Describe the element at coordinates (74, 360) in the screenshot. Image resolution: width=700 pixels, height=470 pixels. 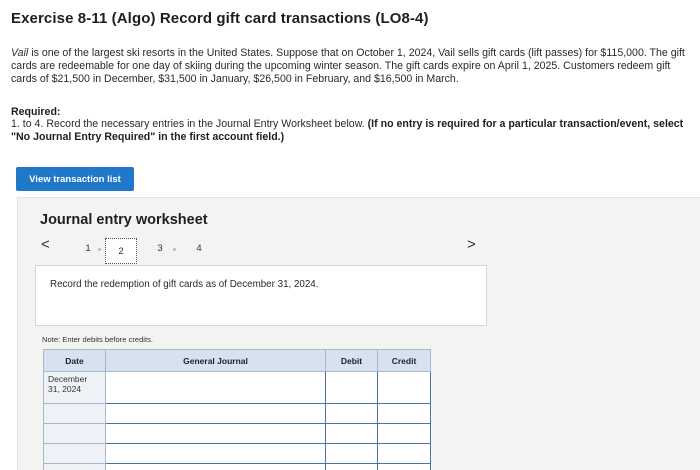
I see `col-date: Date` at that location.